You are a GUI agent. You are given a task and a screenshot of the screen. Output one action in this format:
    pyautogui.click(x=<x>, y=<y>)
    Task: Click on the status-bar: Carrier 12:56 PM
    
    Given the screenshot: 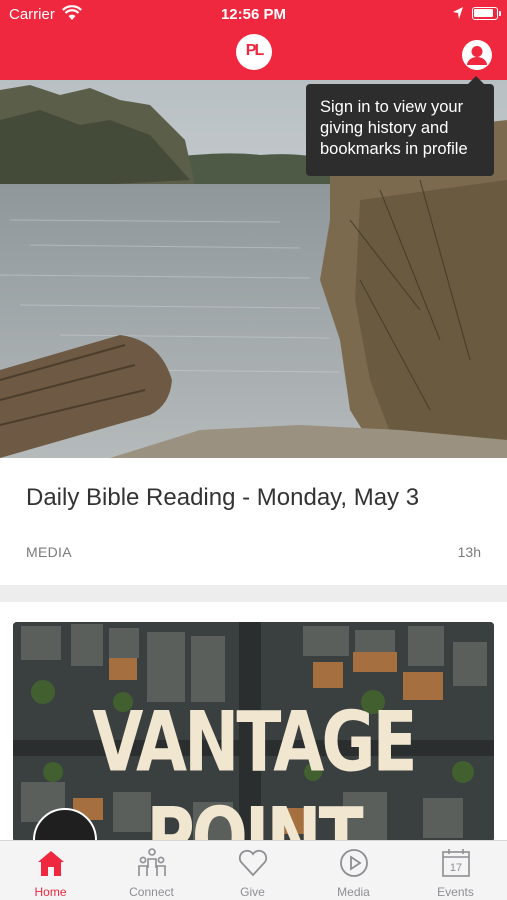 What is the action you would take?
    pyautogui.click(x=253, y=14)
    